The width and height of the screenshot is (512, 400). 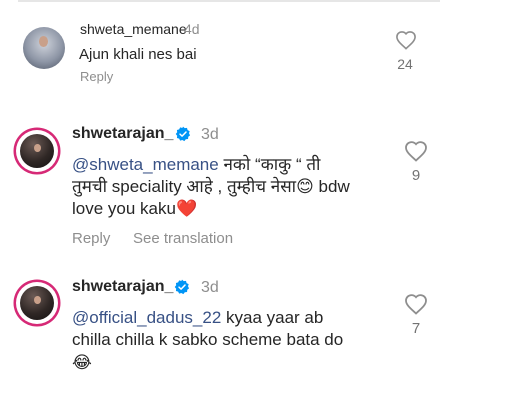 I want to click on comment-text-line-2: तुमची speciality आहे , तुम्हीच नेसा😊 bdw, so click(x=211, y=186).